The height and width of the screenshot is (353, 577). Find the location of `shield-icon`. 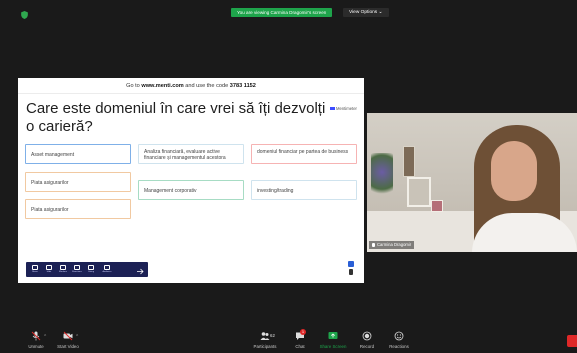

shield-icon is located at coordinates (24, 15).